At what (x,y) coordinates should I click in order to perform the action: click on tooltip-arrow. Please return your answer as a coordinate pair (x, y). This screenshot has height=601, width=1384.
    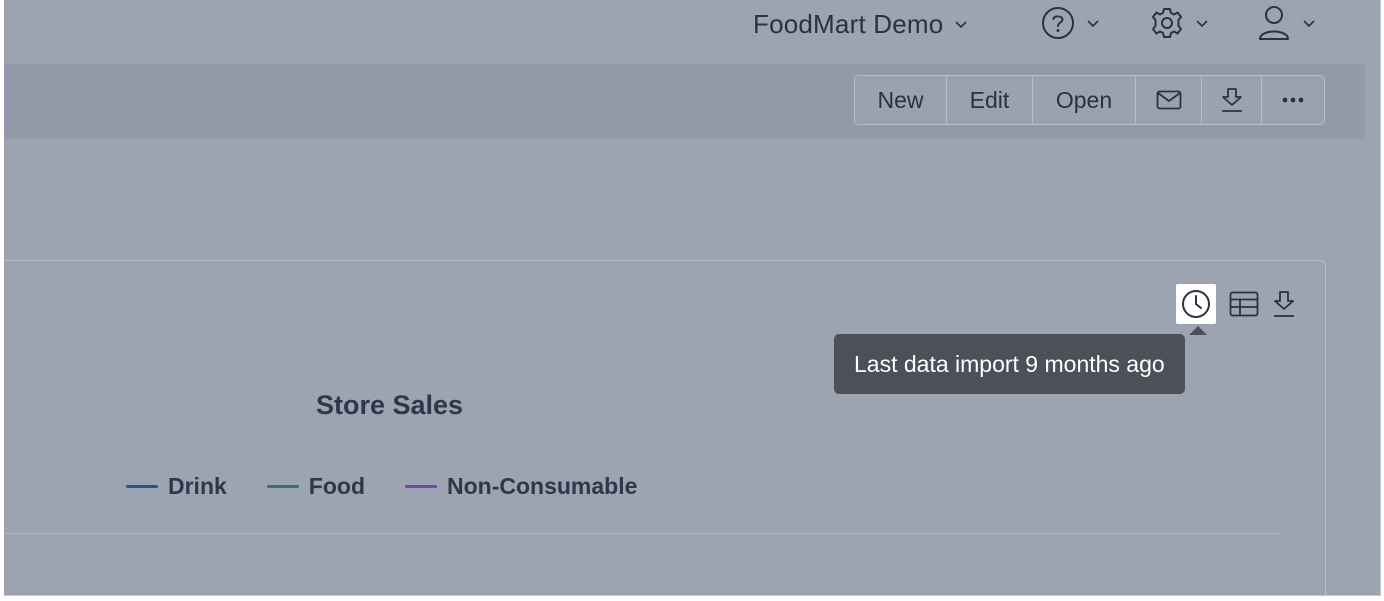
    Looking at the image, I should click on (1198, 330).